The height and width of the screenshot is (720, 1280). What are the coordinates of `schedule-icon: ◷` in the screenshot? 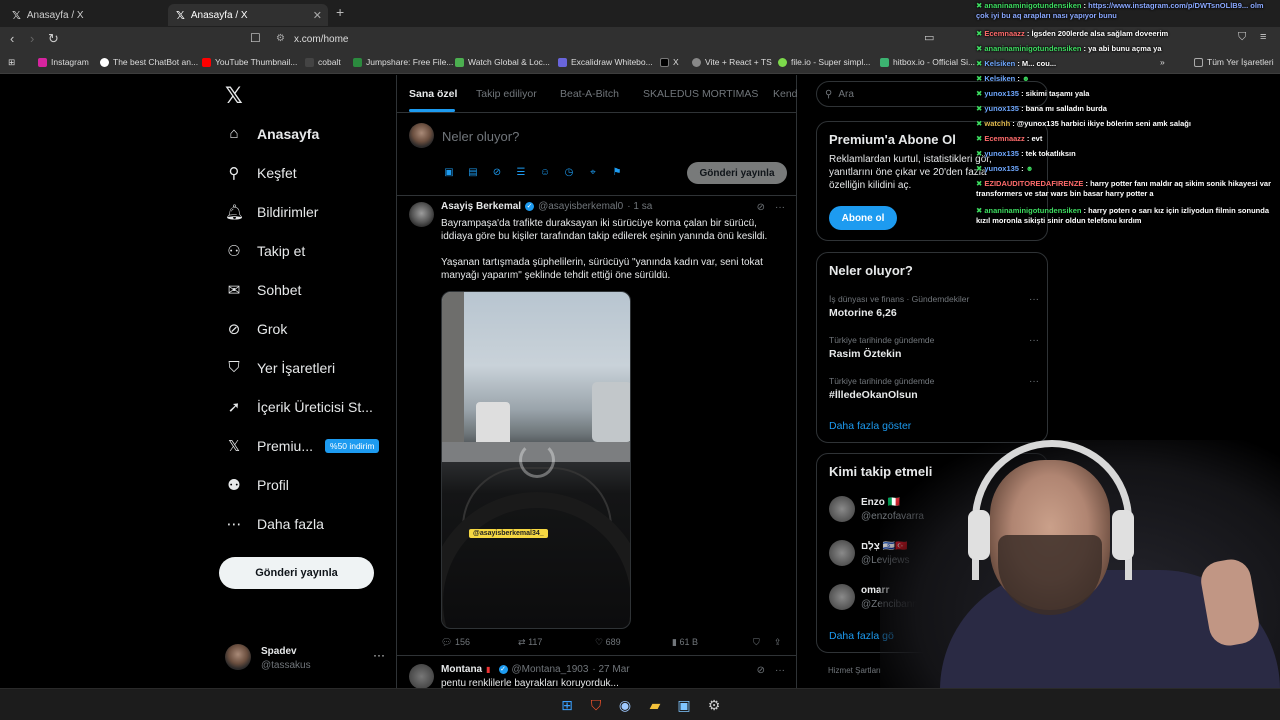 It's located at (569, 172).